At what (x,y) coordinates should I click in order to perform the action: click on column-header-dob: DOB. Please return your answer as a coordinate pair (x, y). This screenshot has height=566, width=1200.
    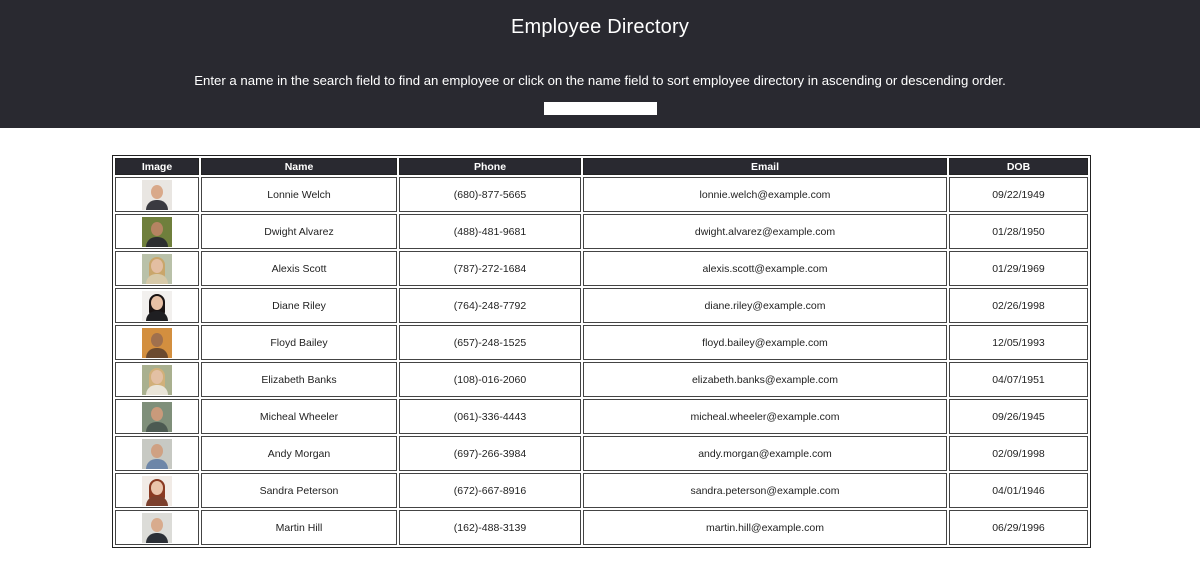
    Looking at the image, I should click on (1018, 166).